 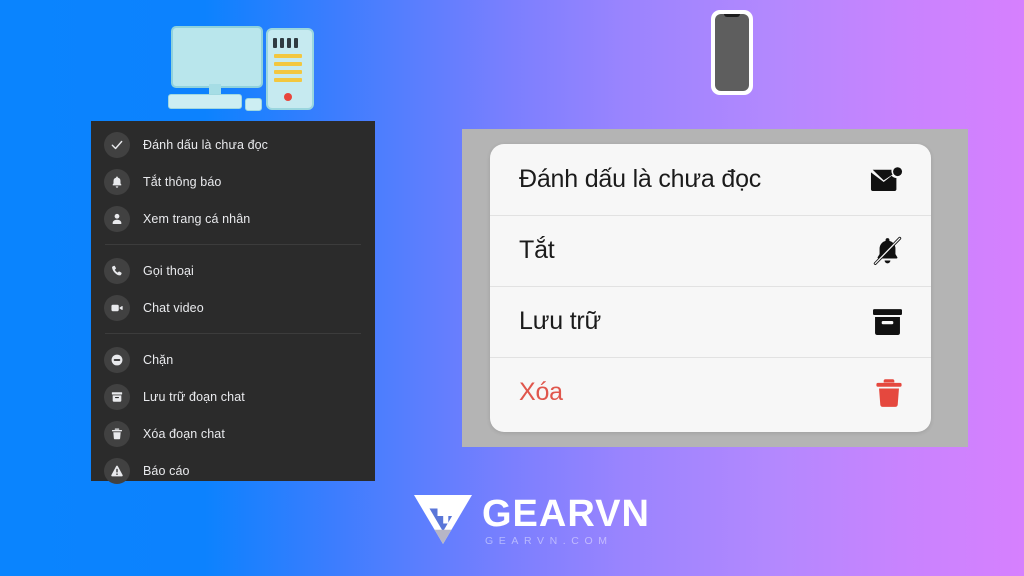 I want to click on ios-row-label: Tắt, so click(x=537, y=250).